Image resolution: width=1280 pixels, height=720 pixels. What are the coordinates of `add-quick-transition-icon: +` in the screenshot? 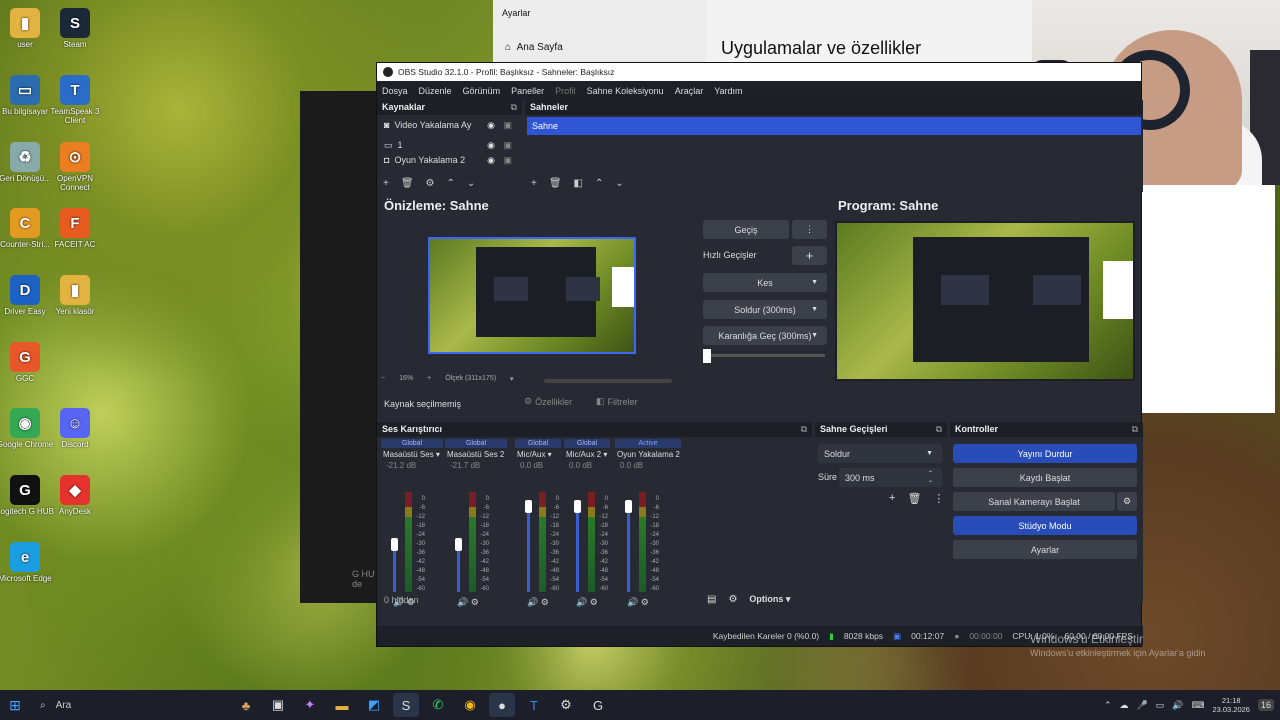 It's located at (809, 255).